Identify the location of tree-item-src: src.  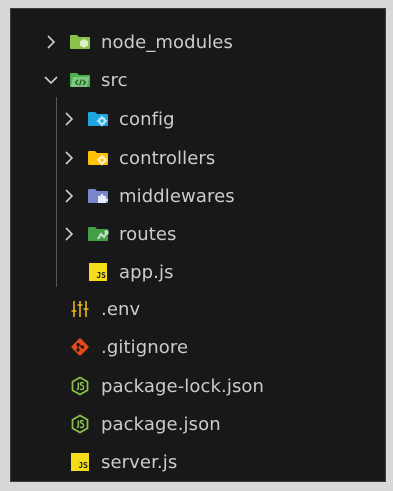
(198, 80).